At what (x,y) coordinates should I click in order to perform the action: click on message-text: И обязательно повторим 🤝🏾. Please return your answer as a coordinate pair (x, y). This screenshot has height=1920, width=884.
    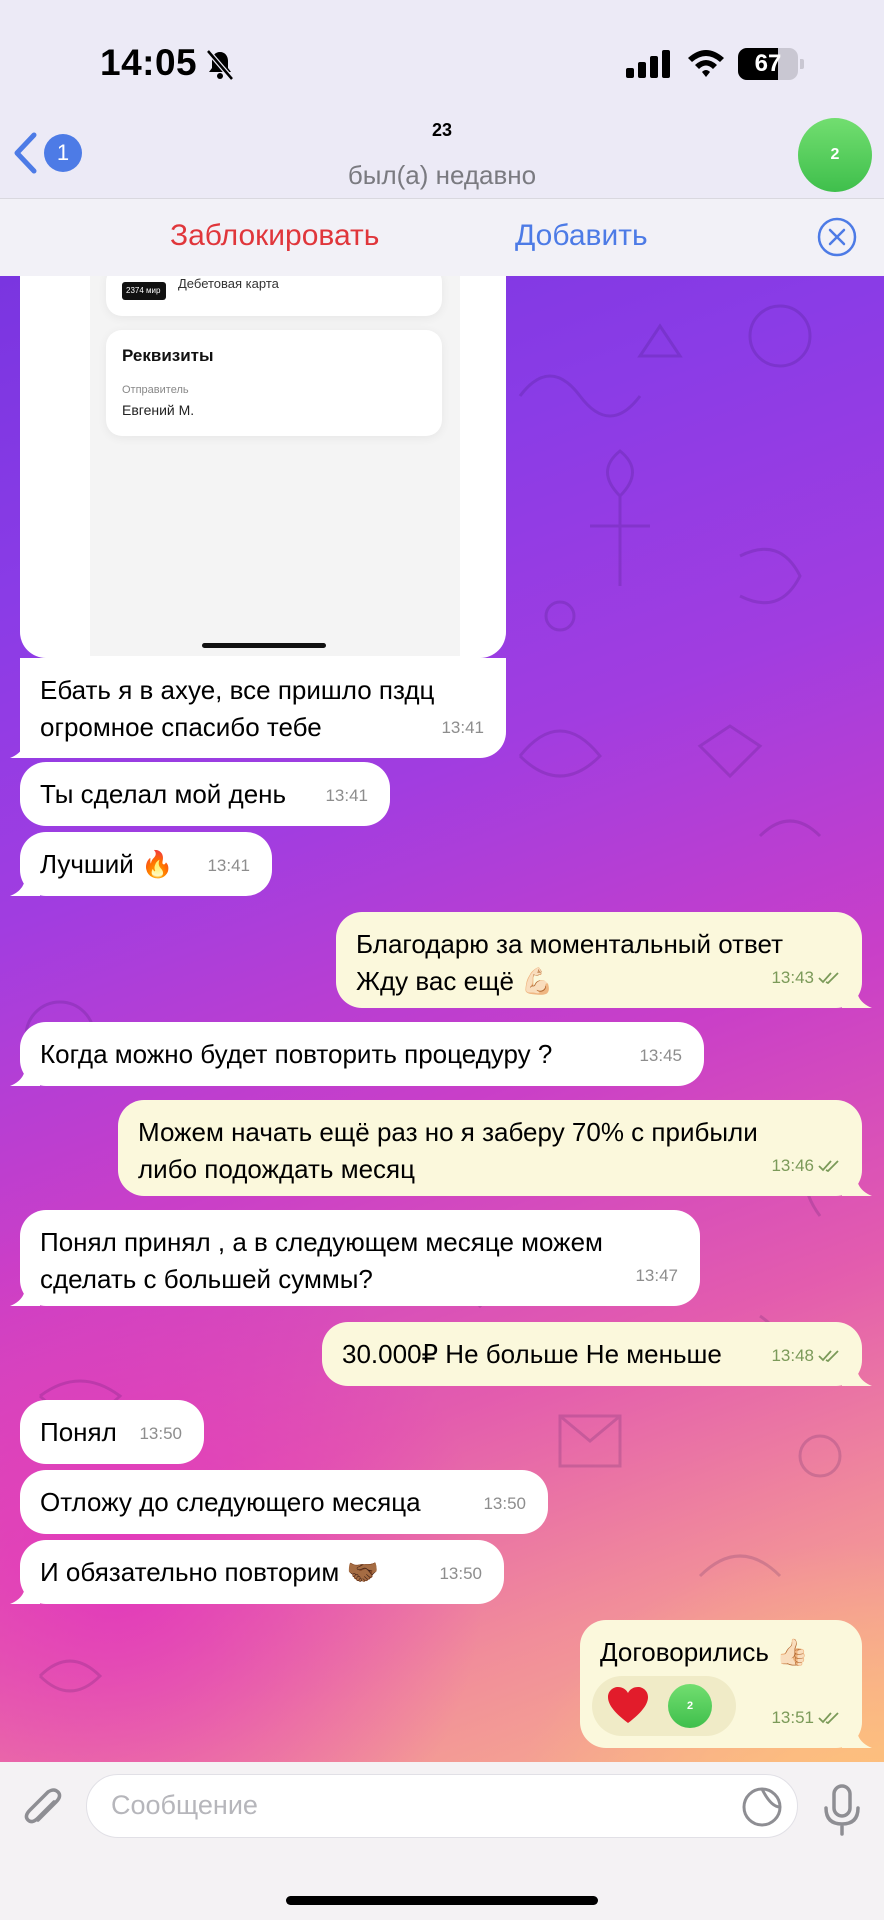
    Looking at the image, I should click on (209, 1572).